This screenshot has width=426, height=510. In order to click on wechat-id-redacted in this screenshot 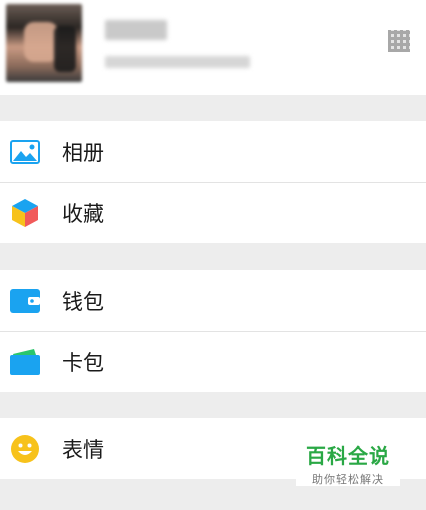, I will do `click(177, 62)`.